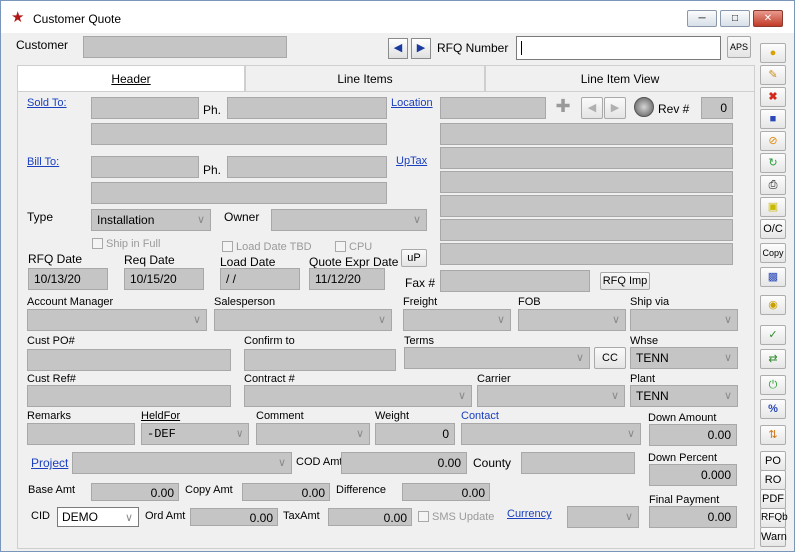 This screenshot has width=795, height=552. What do you see at coordinates (774, 518) in the screenshot?
I see `rfqb-button: RFQb` at bounding box center [774, 518].